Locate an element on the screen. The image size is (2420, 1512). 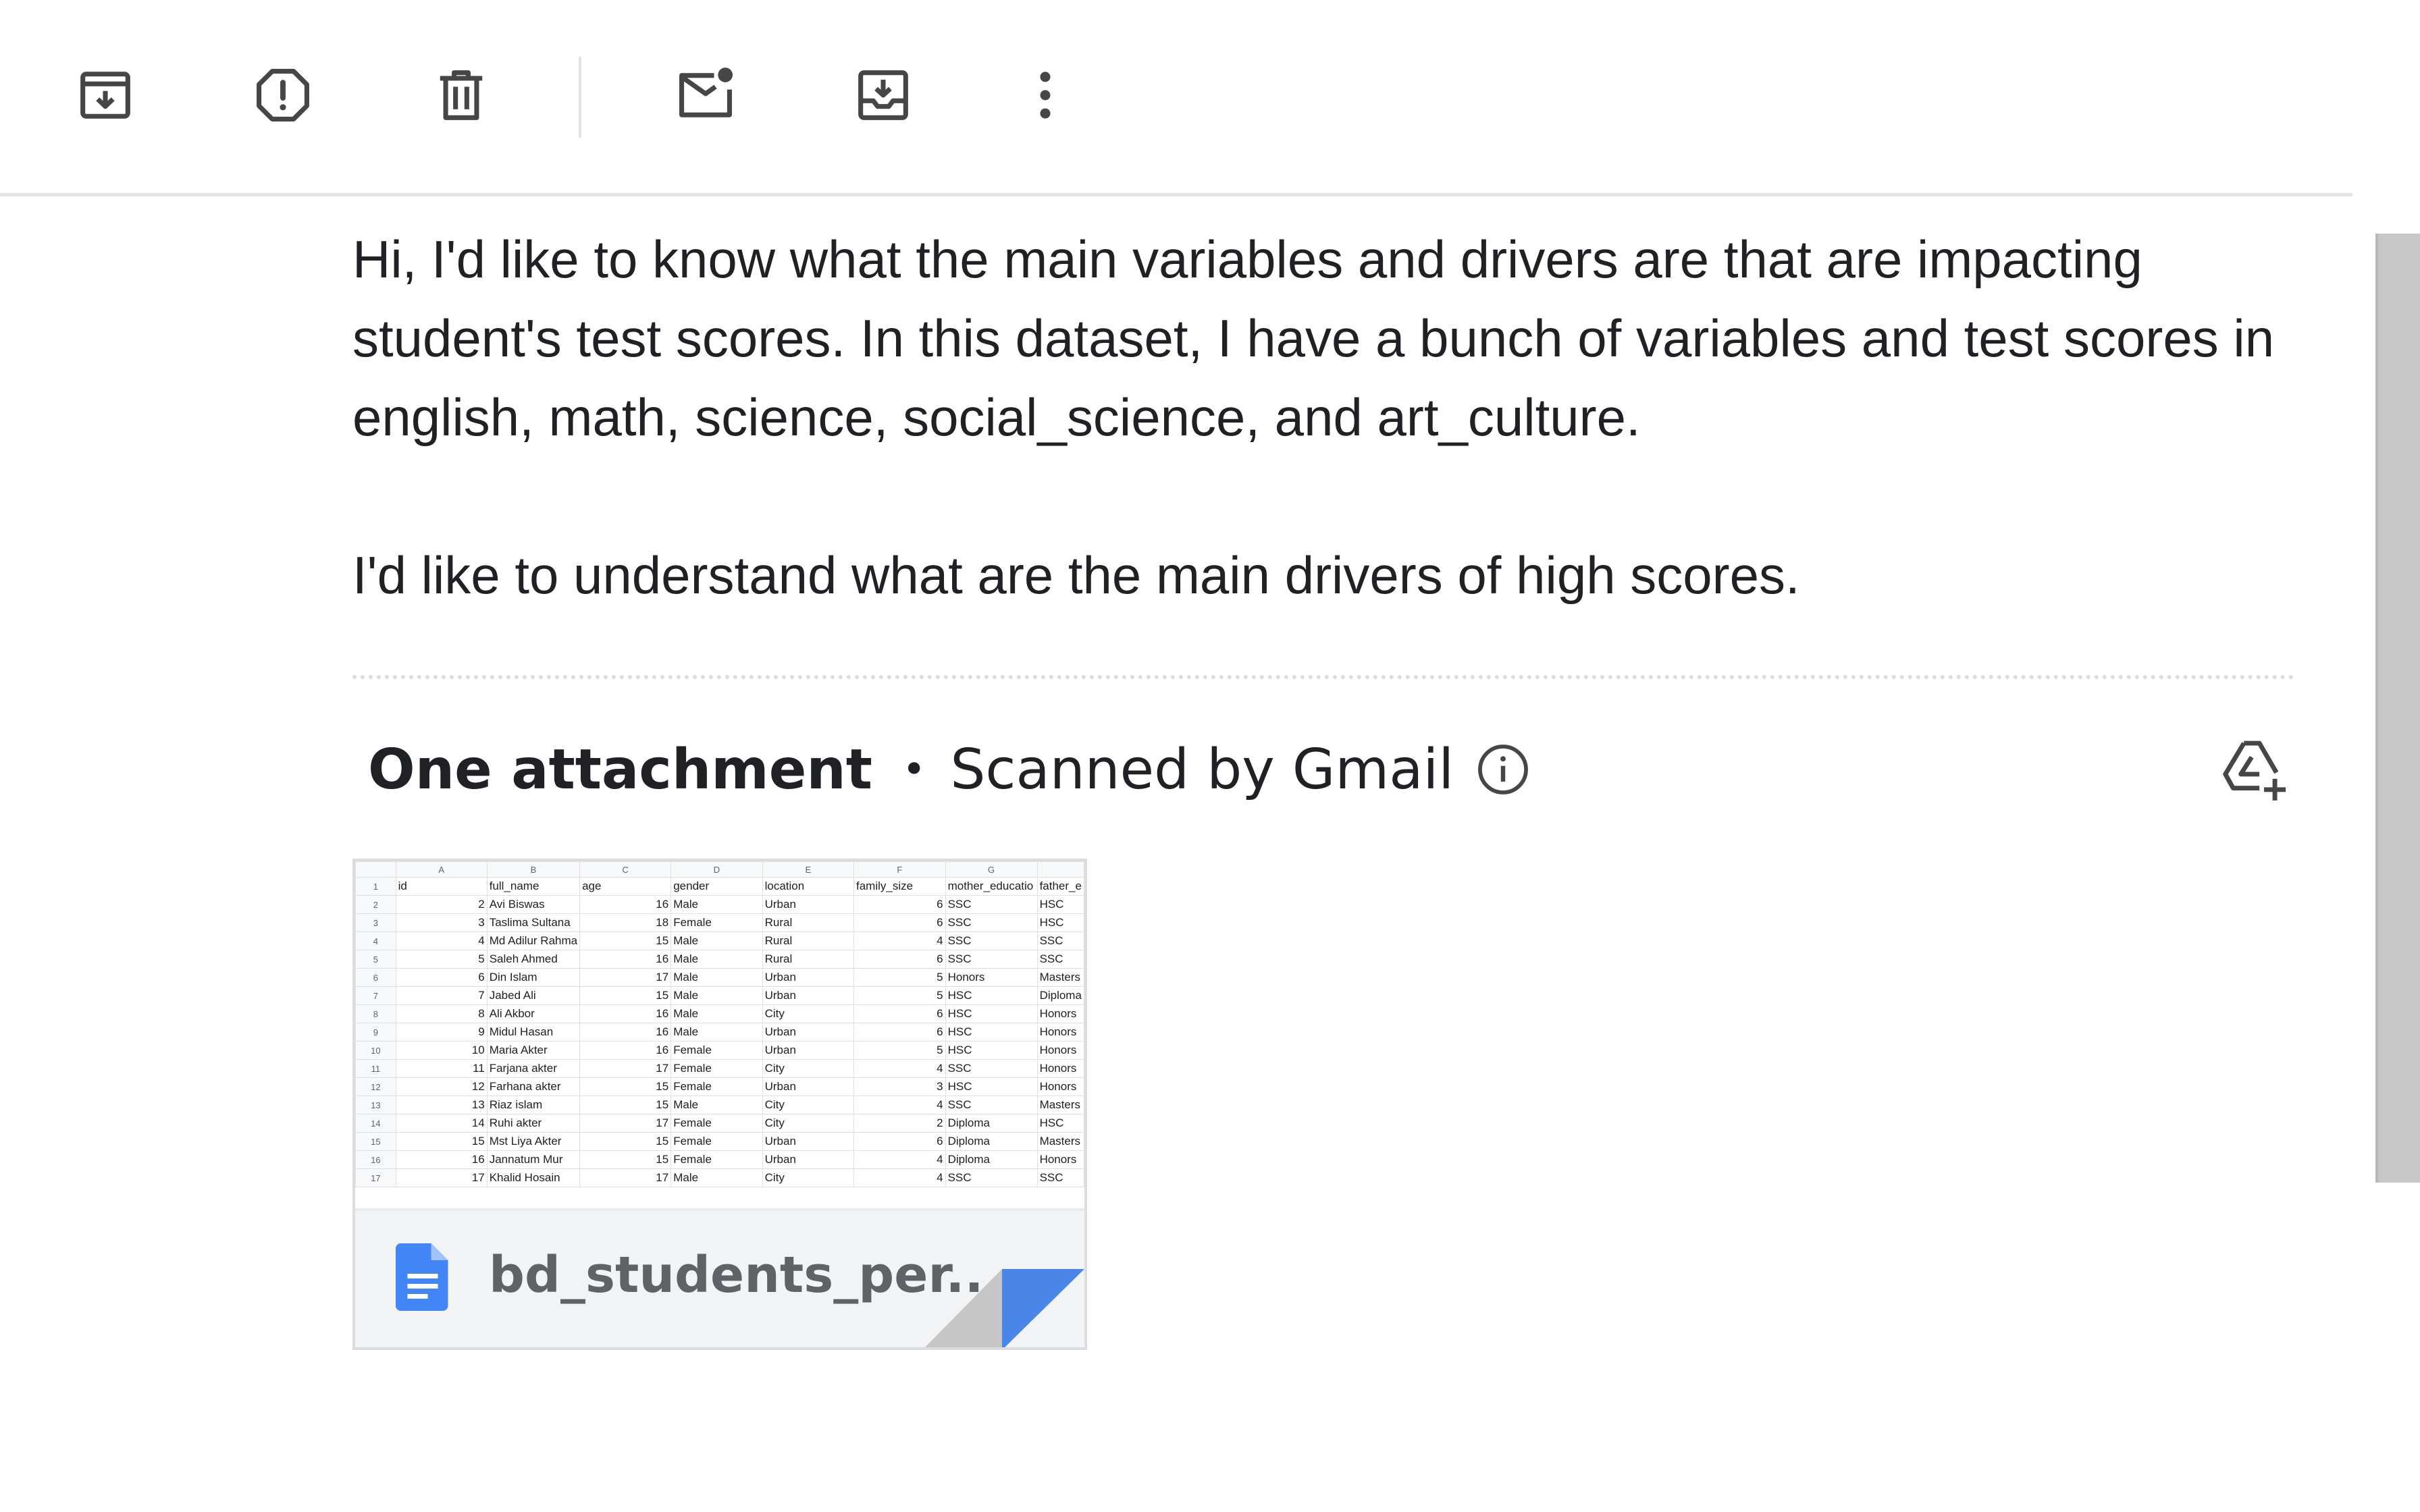
table-row: 7 7 Jabed Ali 15 Male Urban 5 HSC Diploma is located at coordinates (719, 995).